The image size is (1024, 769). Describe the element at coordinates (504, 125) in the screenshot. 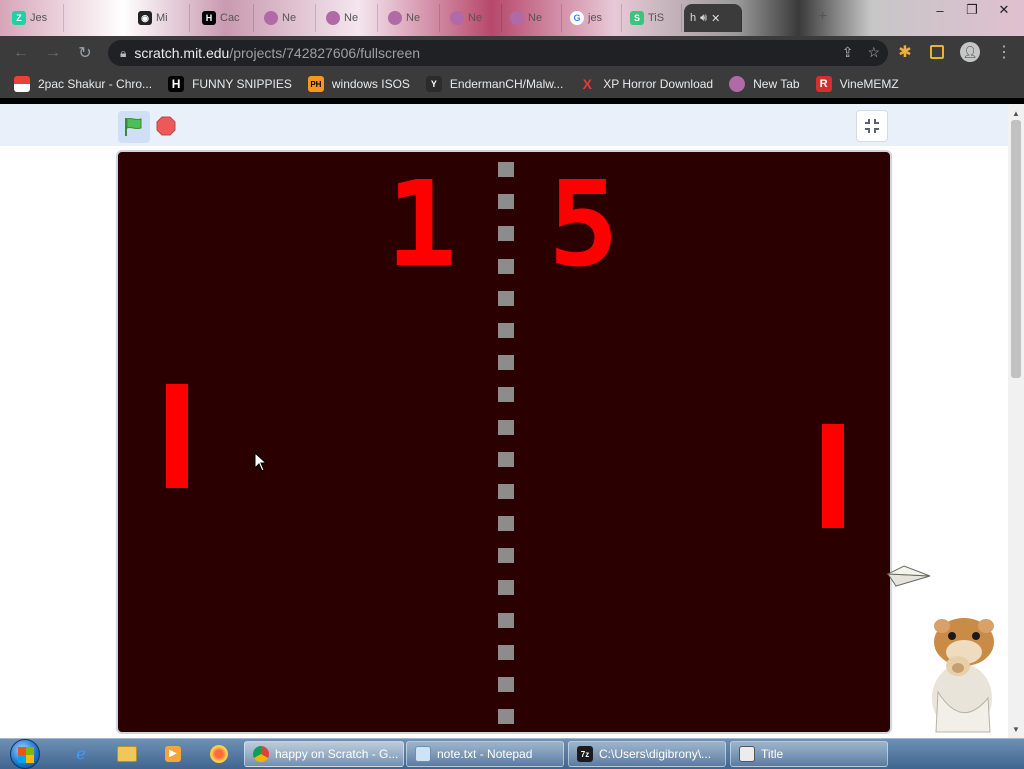

I see `project-controls` at that location.